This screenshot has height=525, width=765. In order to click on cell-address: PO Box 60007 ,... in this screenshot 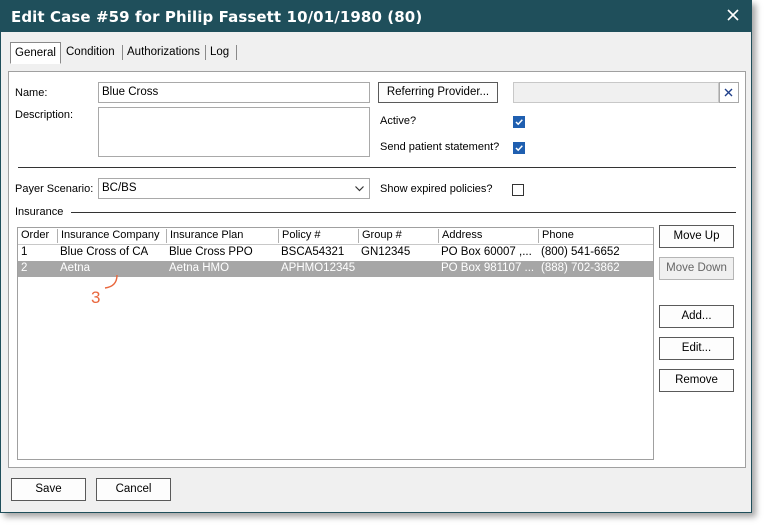, I will do `click(486, 252)`.